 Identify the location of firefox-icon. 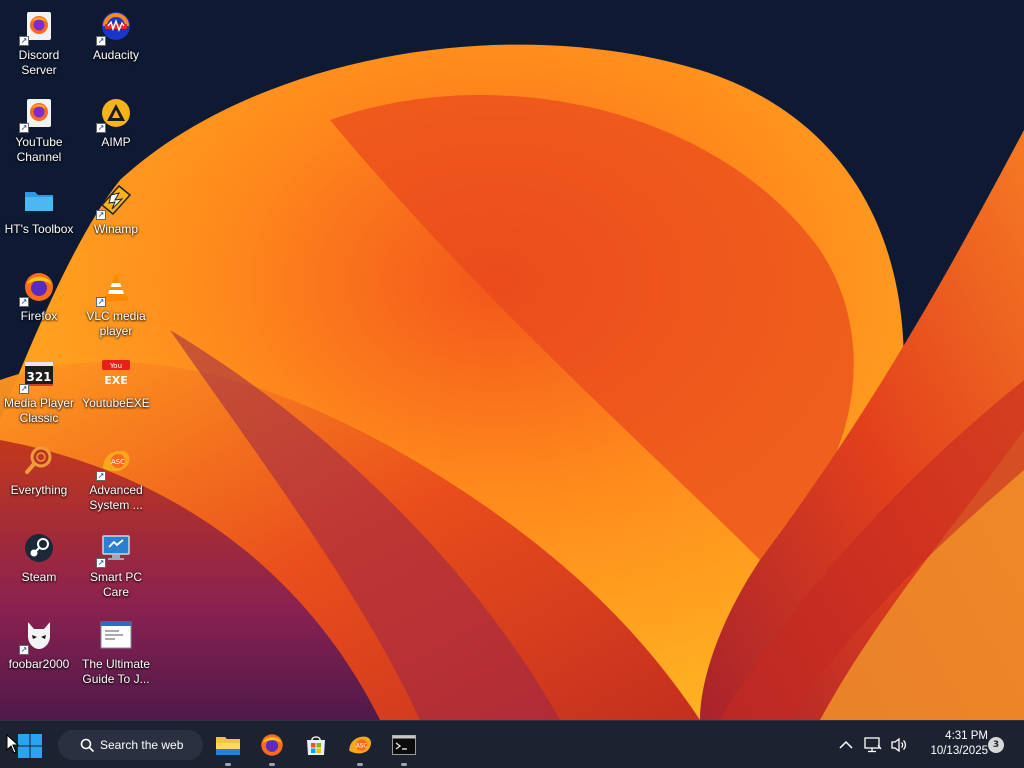
(272, 745).